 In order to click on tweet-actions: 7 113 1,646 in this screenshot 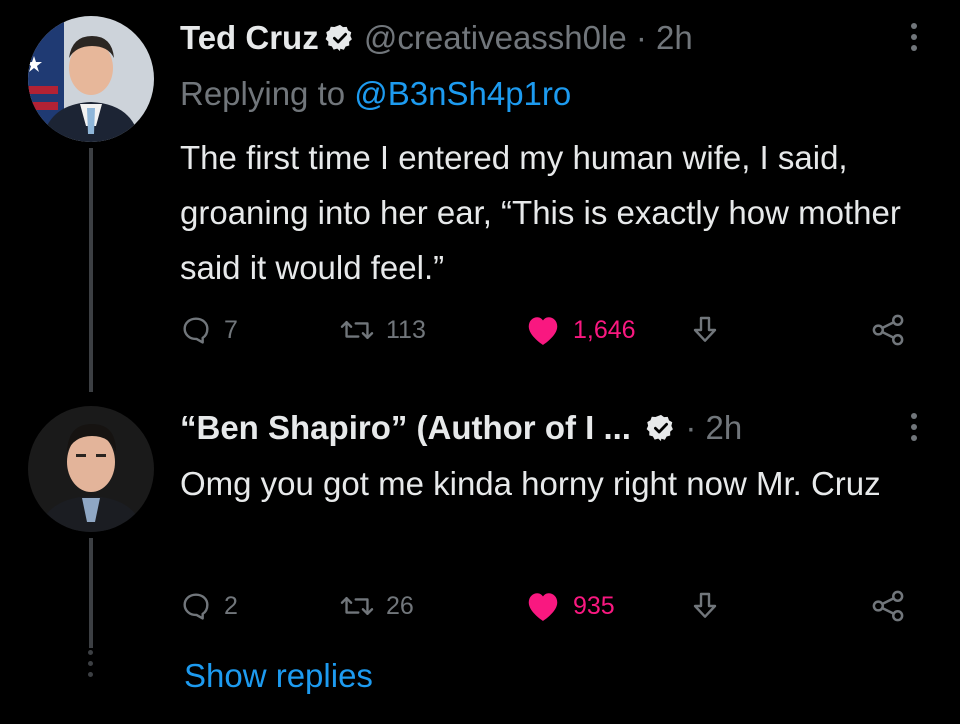, I will do `click(545, 330)`.